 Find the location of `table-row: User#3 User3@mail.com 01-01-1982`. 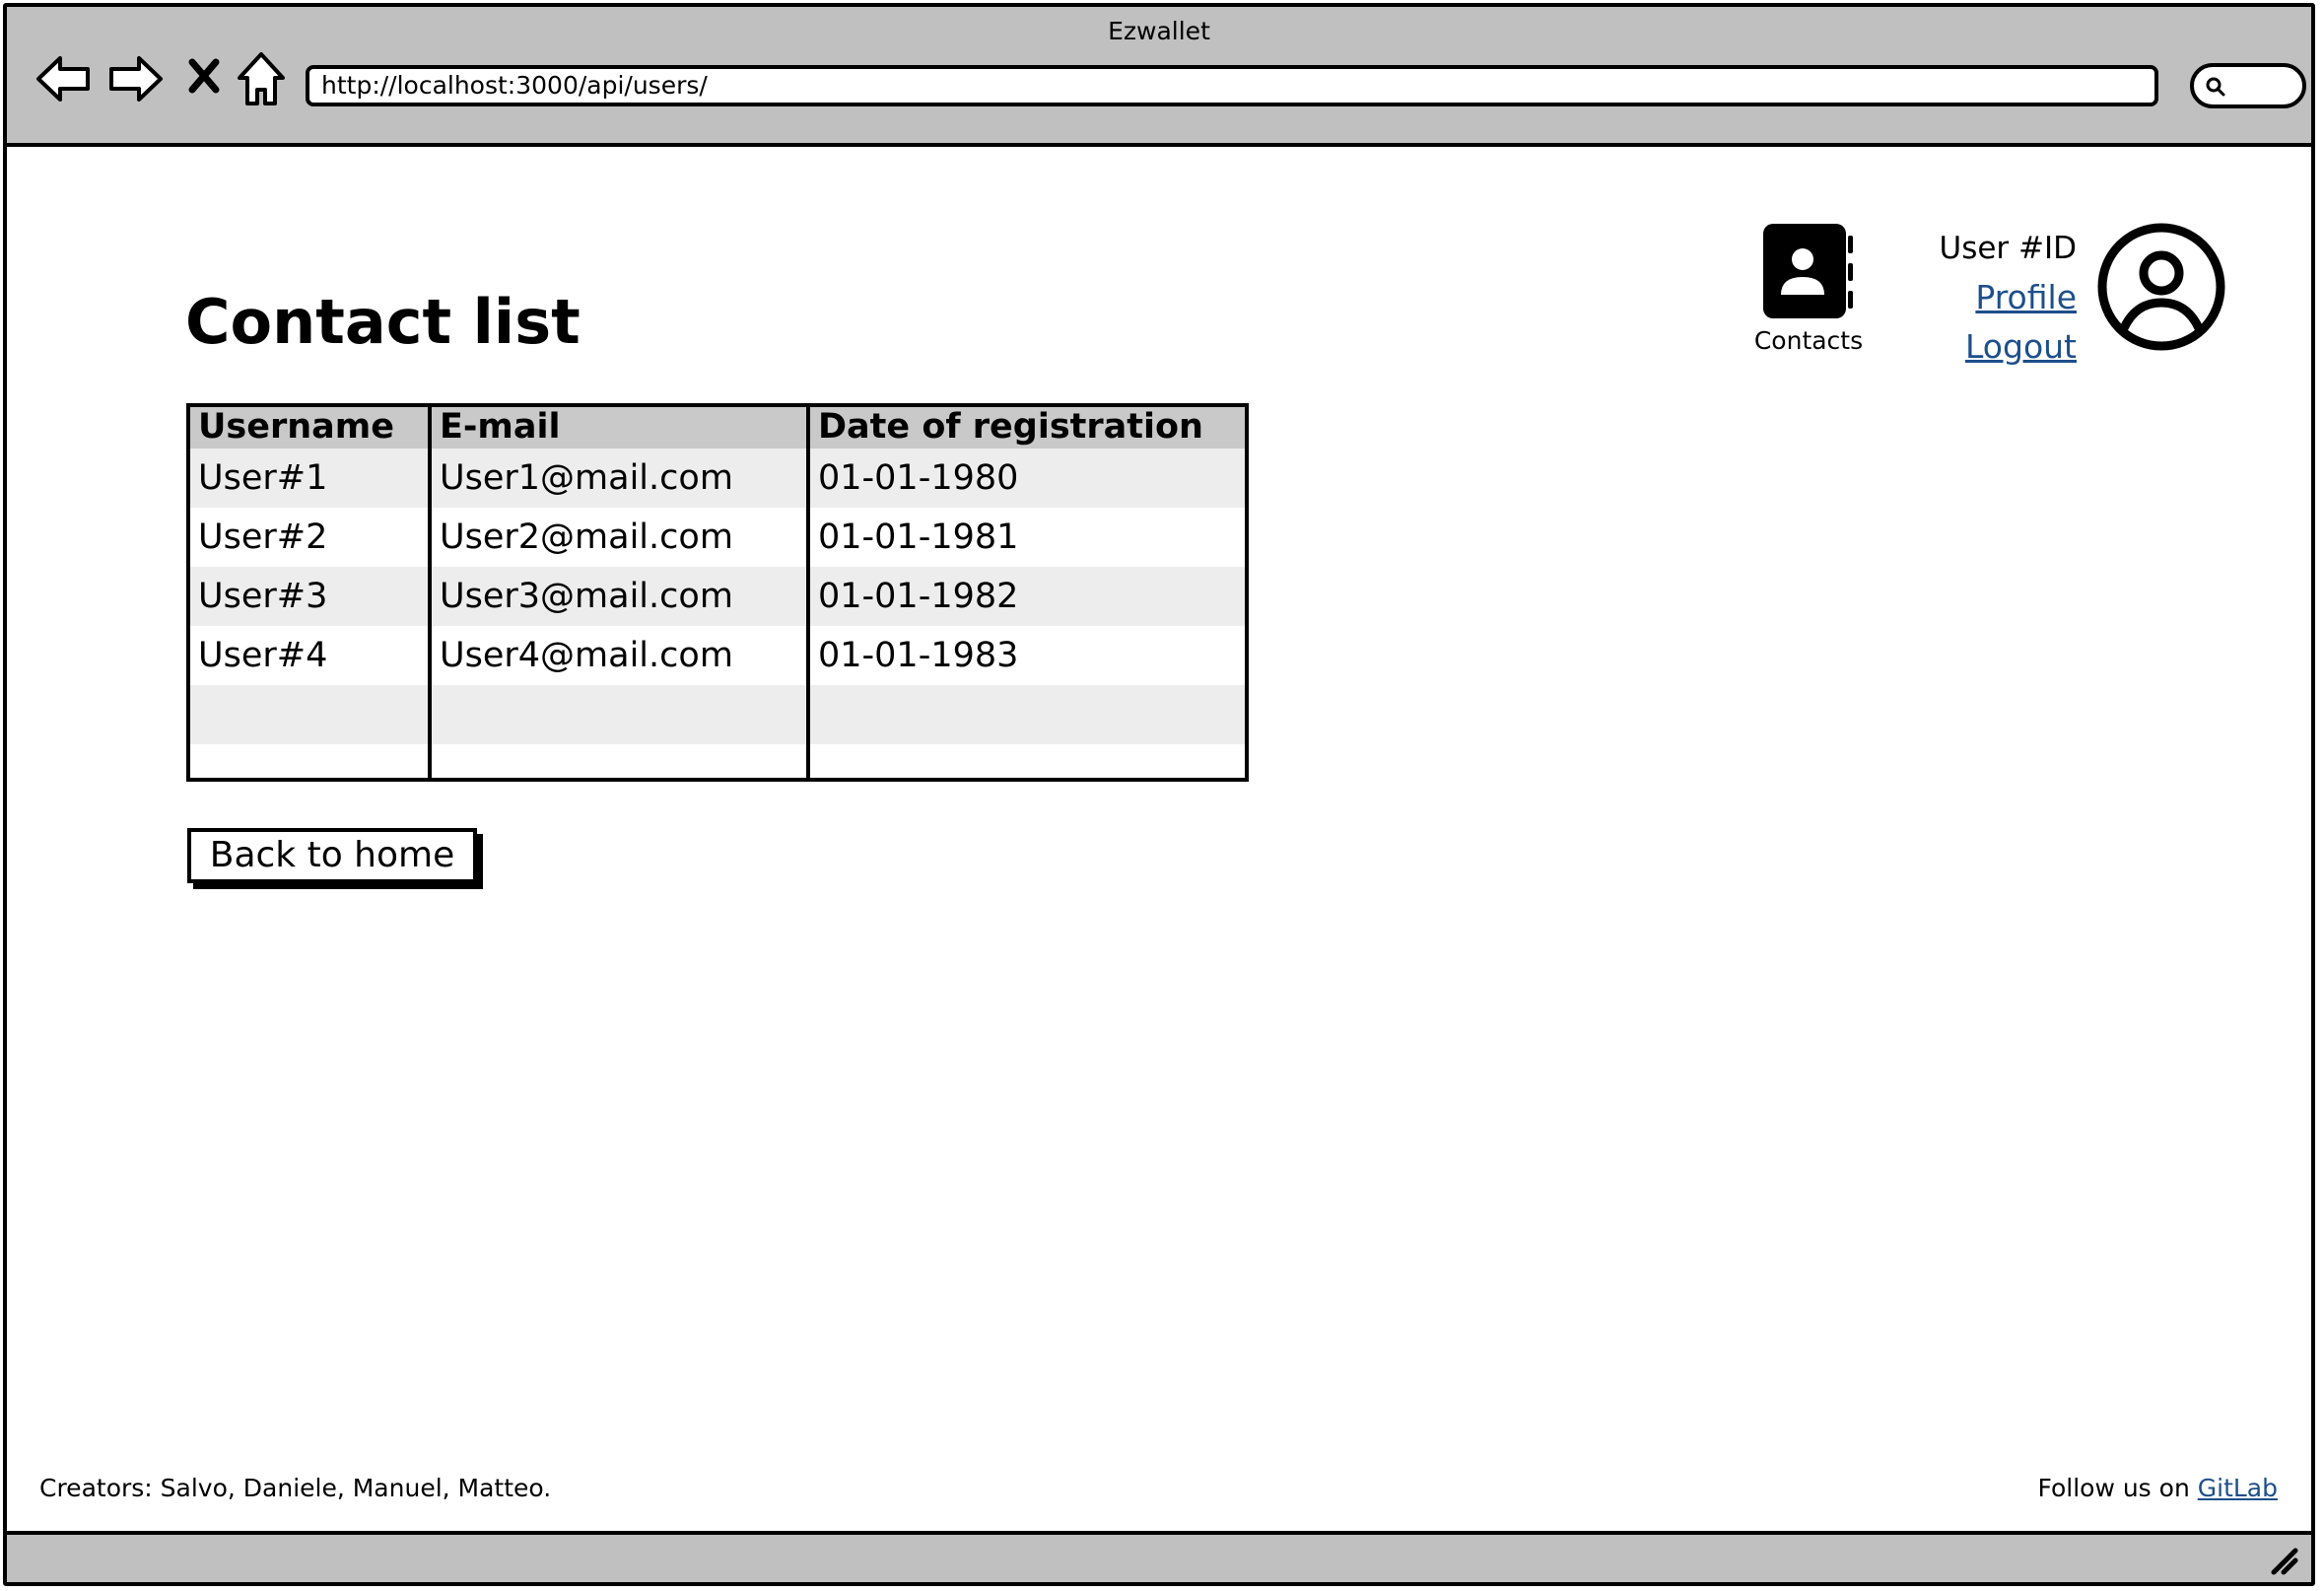

table-row: User#3 User3@mail.com 01-01-1982 is located at coordinates (717, 596).